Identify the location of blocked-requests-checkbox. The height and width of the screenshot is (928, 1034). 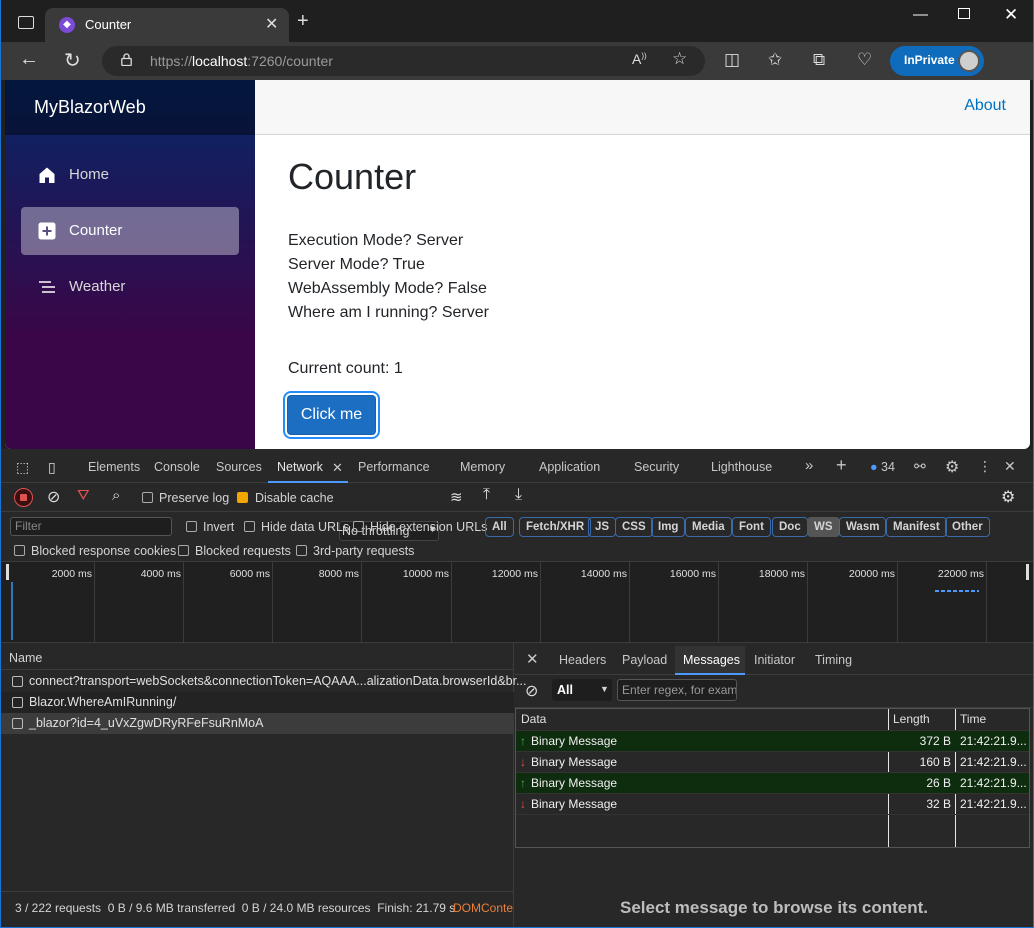
(183, 550).